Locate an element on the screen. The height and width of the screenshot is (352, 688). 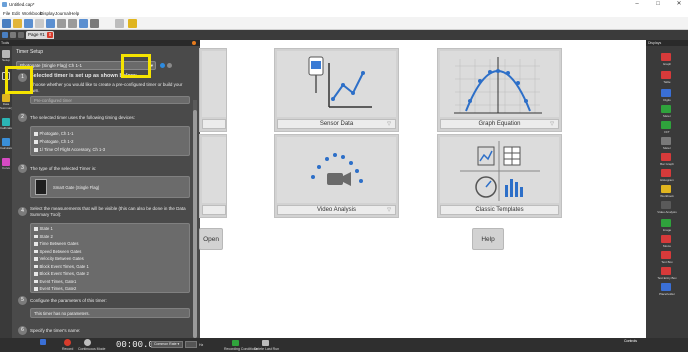
pin-icon is located at coordinates (194, 43).